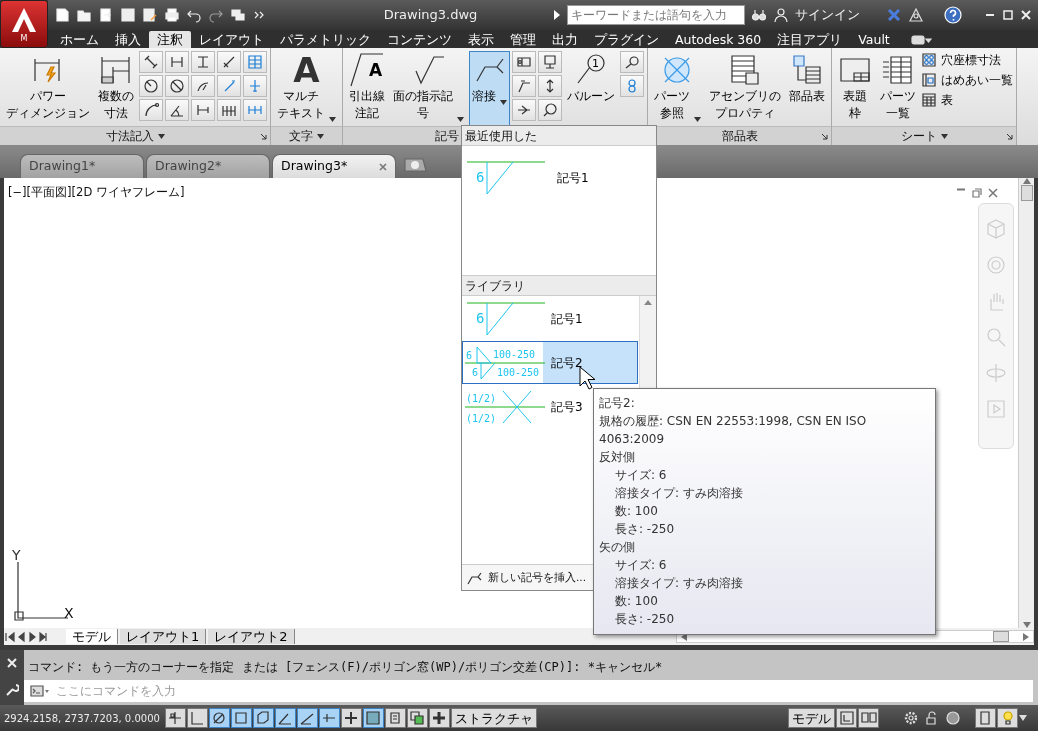  Describe the element at coordinates (990, 15) in the screenshot. I see `minimize-button` at that location.